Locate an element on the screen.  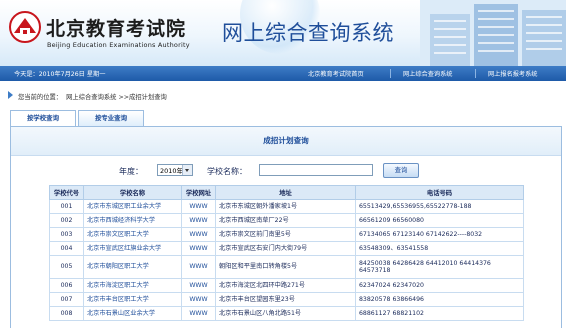
school-address: 北京市丰台区望园东里23号 is located at coordinates (285, 299).